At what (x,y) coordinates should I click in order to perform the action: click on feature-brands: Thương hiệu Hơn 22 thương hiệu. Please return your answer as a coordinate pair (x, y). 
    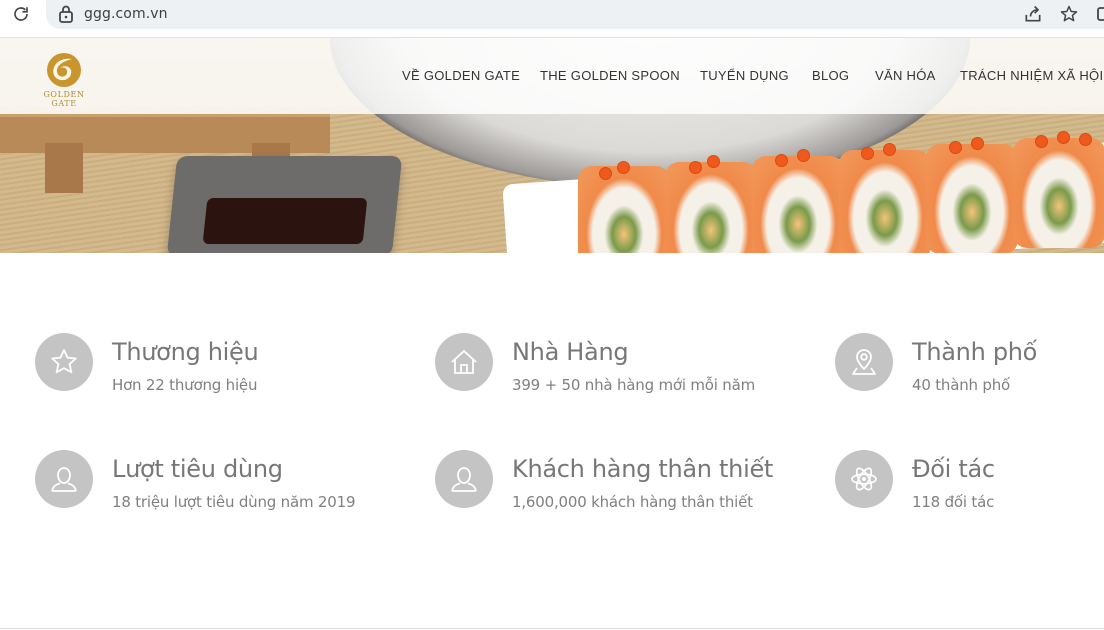
    Looking at the image, I should click on (225, 373).